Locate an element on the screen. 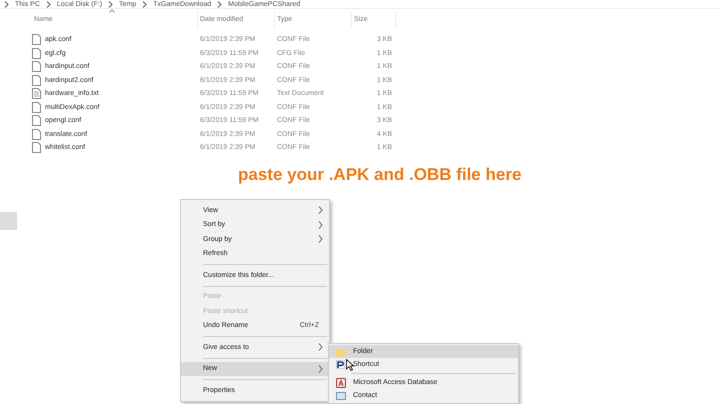 Image resolution: width=720 pixels, height=404 pixels. contact-card-icon is located at coordinates (341, 396).